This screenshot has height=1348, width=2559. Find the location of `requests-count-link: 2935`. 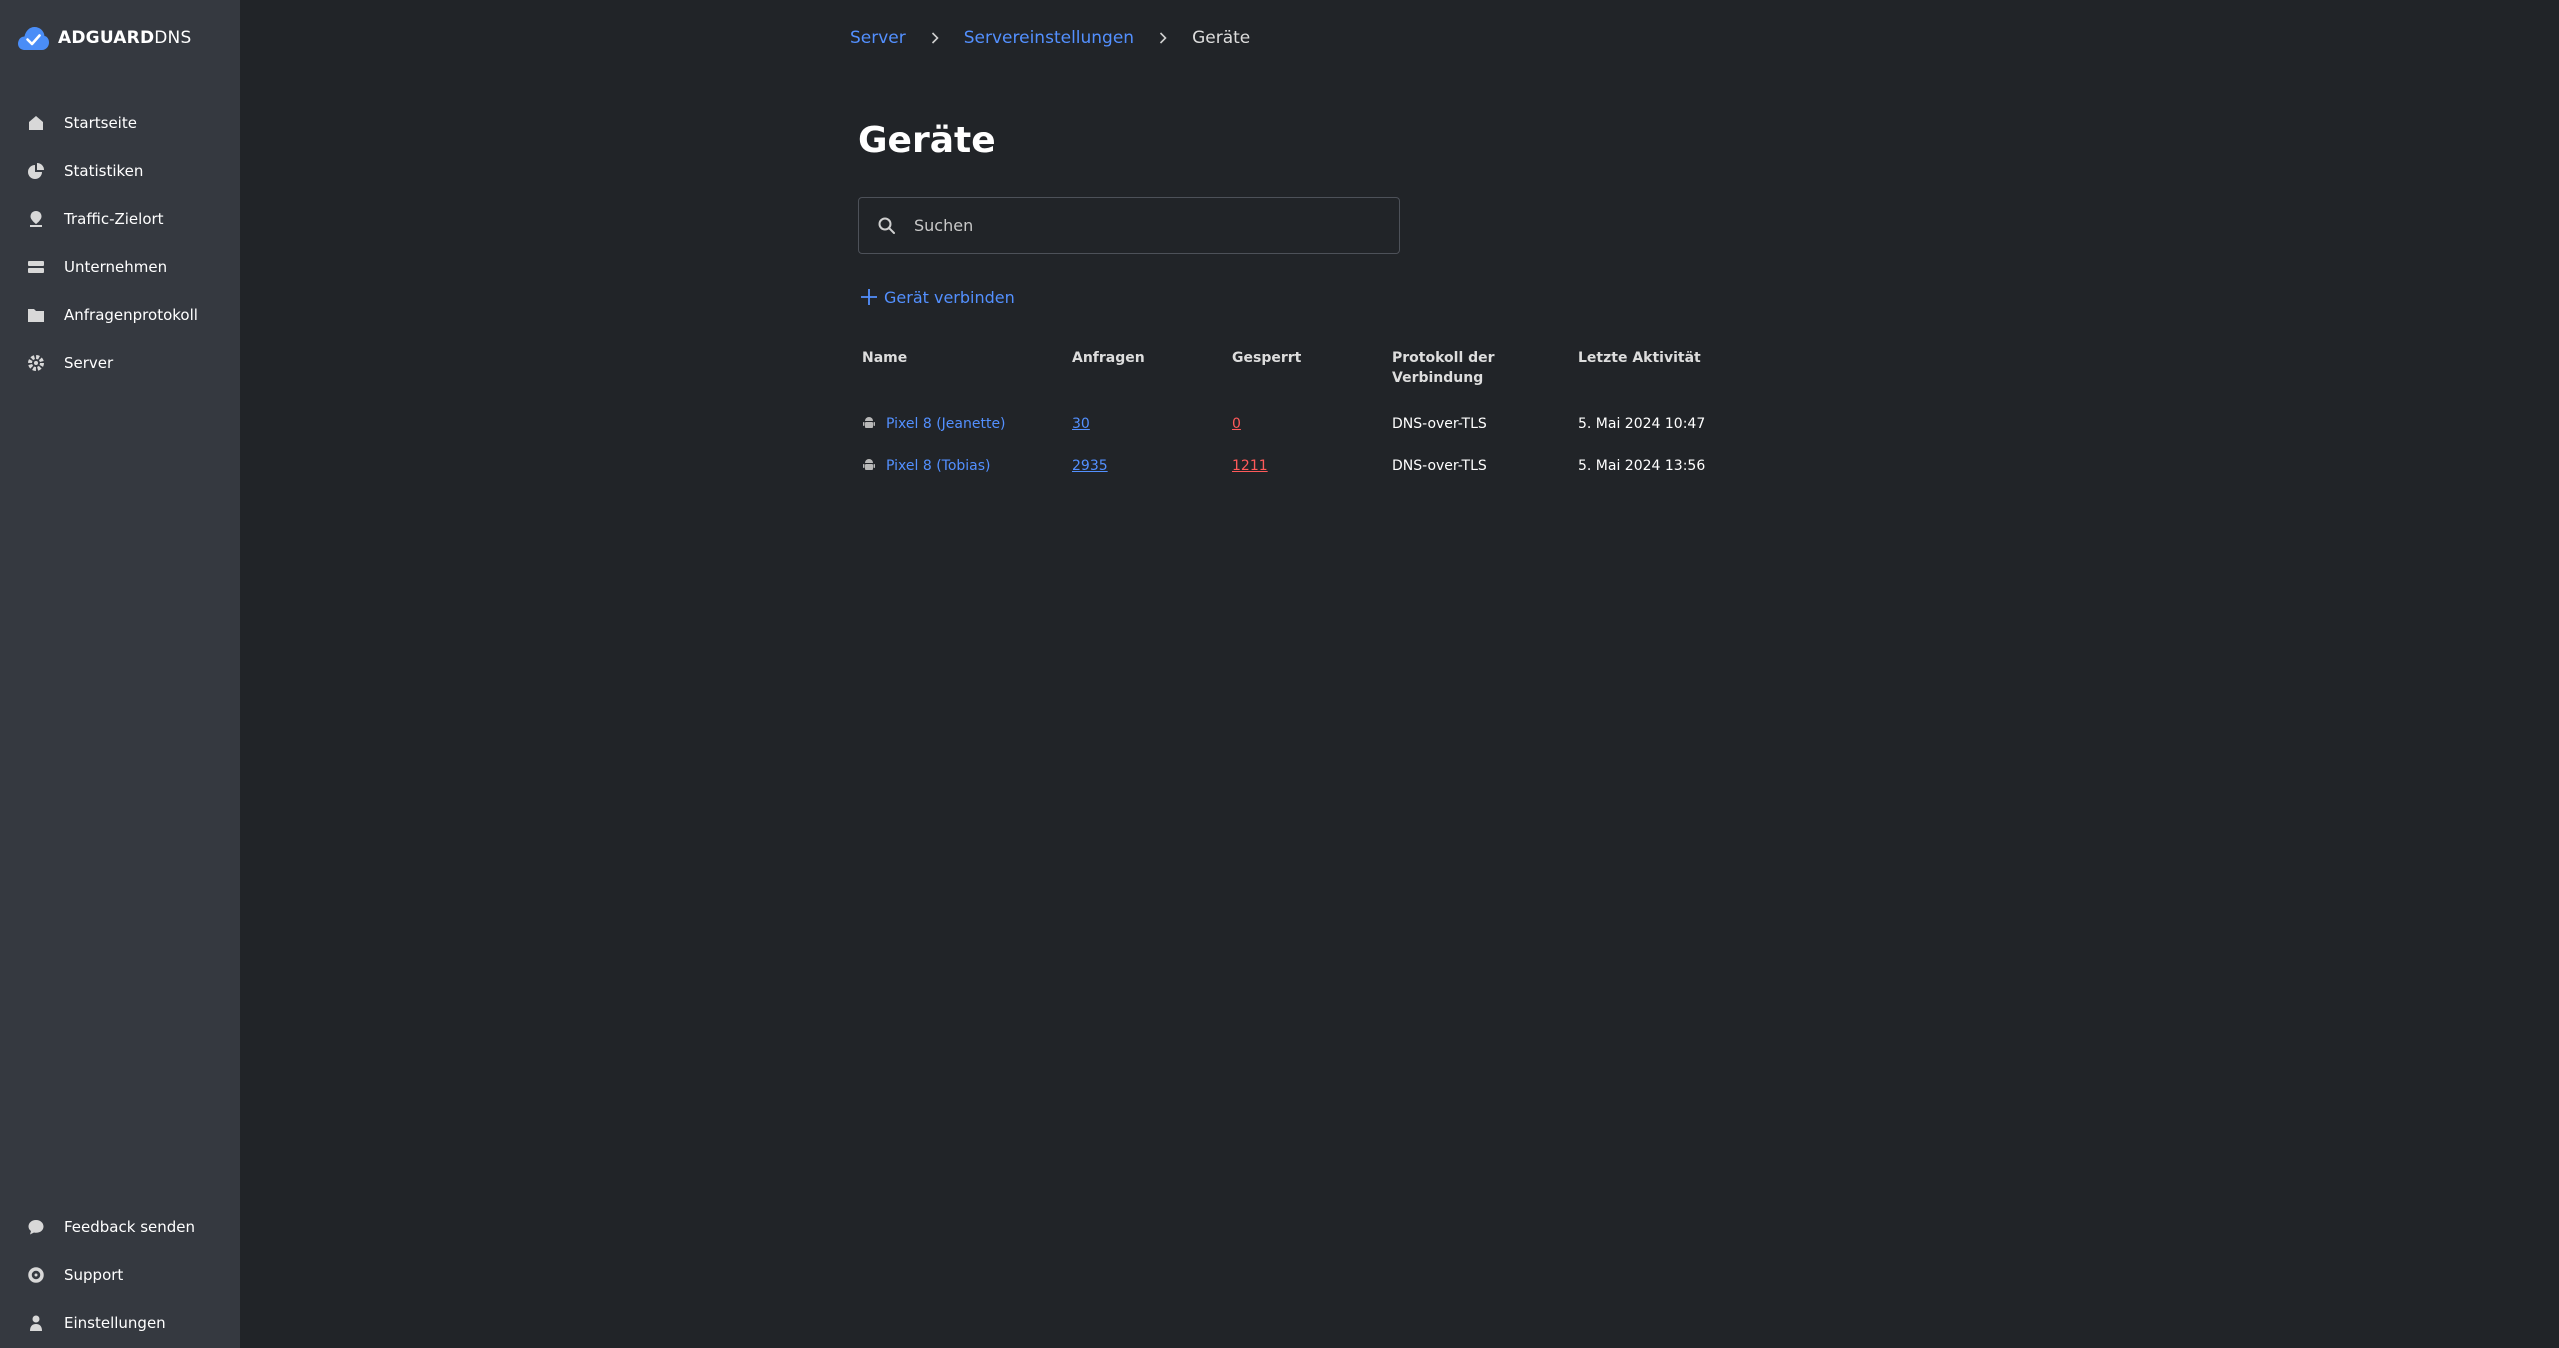

requests-count-link: 2935 is located at coordinates (1090, 466).